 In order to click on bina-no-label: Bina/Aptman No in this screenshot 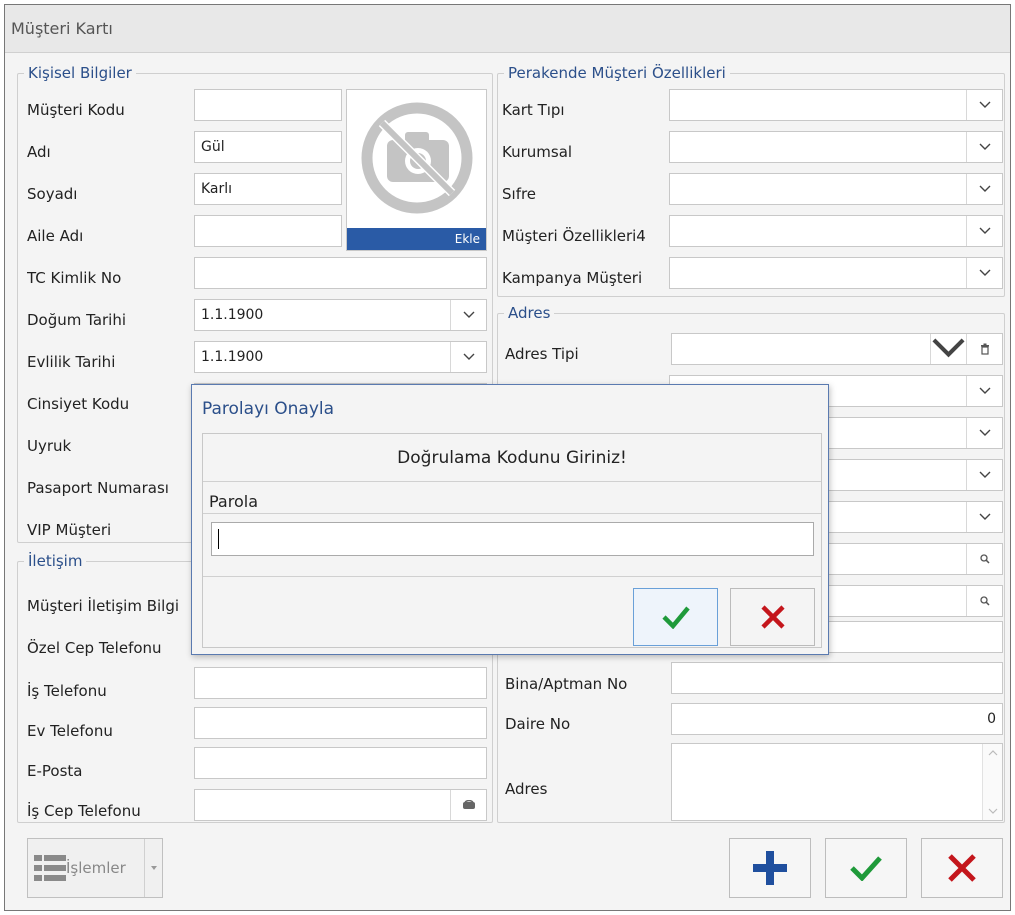, I will do `click(566, 684)`.